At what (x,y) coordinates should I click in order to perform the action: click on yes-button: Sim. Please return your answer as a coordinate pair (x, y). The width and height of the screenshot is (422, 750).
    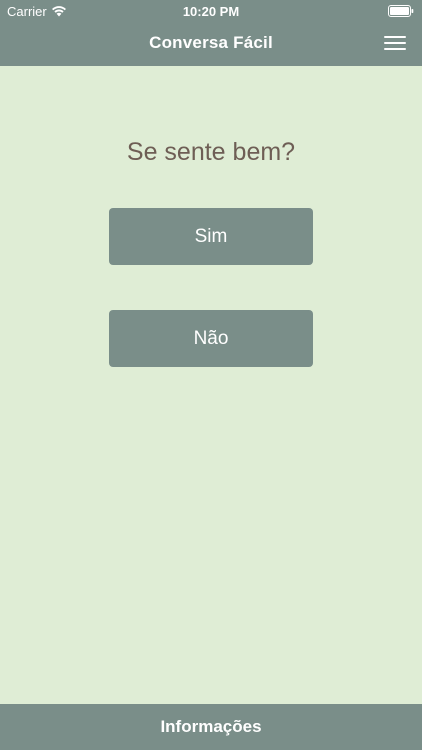
    Looking at the image, I should click on (211, 236).